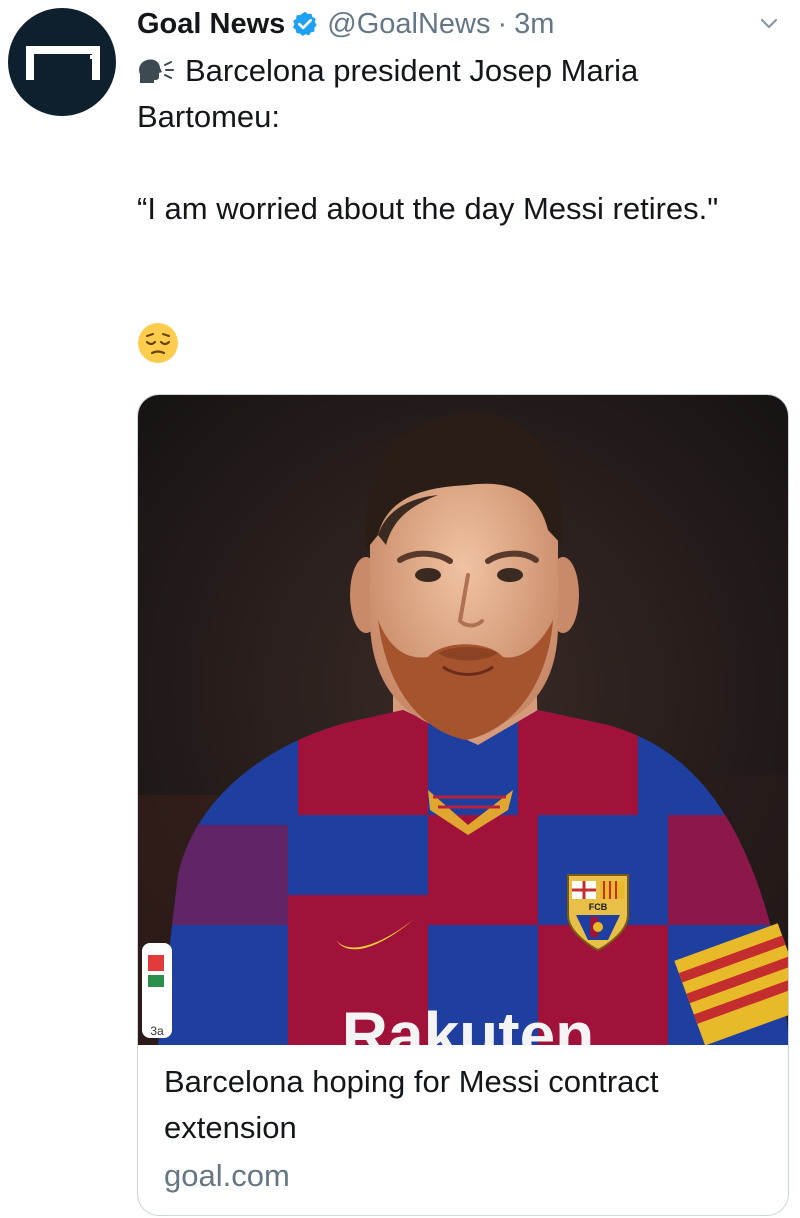 This screenshot has height=1218, width=800. I want to click on pensive-face-icon, so click(158, 343).